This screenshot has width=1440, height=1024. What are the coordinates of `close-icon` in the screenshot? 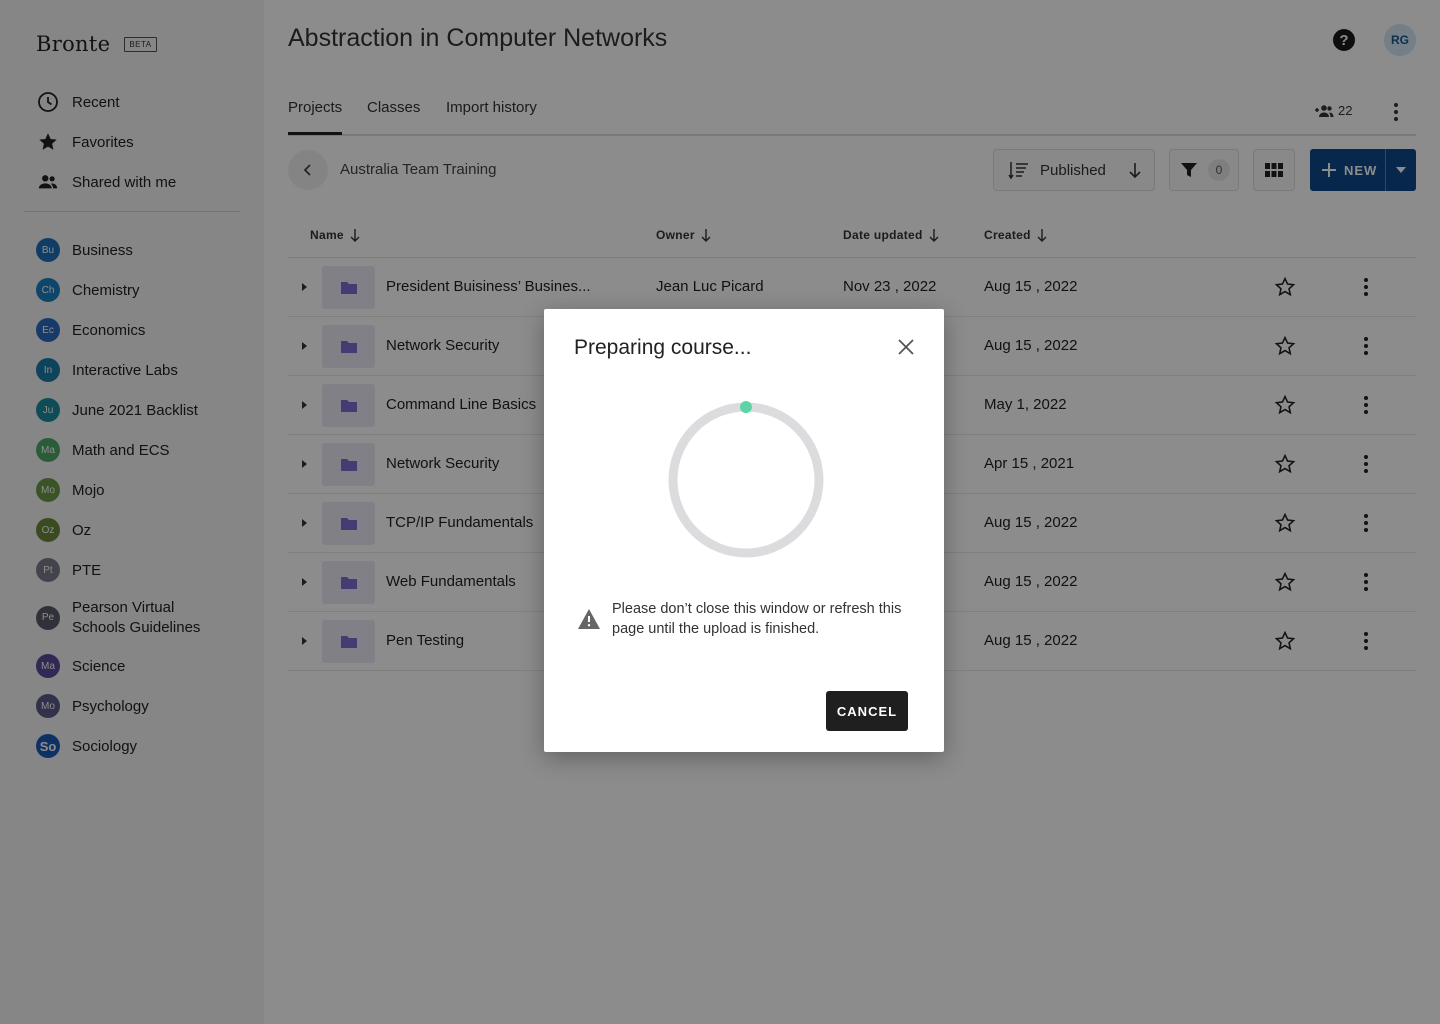 It's located at (906, 347).